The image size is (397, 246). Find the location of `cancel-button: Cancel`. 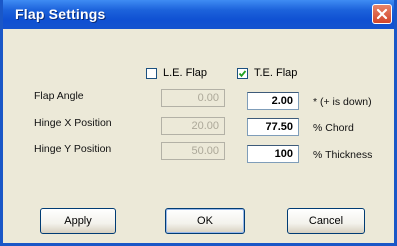

cancel-button: Cancel is located at coordinates (326, 221).